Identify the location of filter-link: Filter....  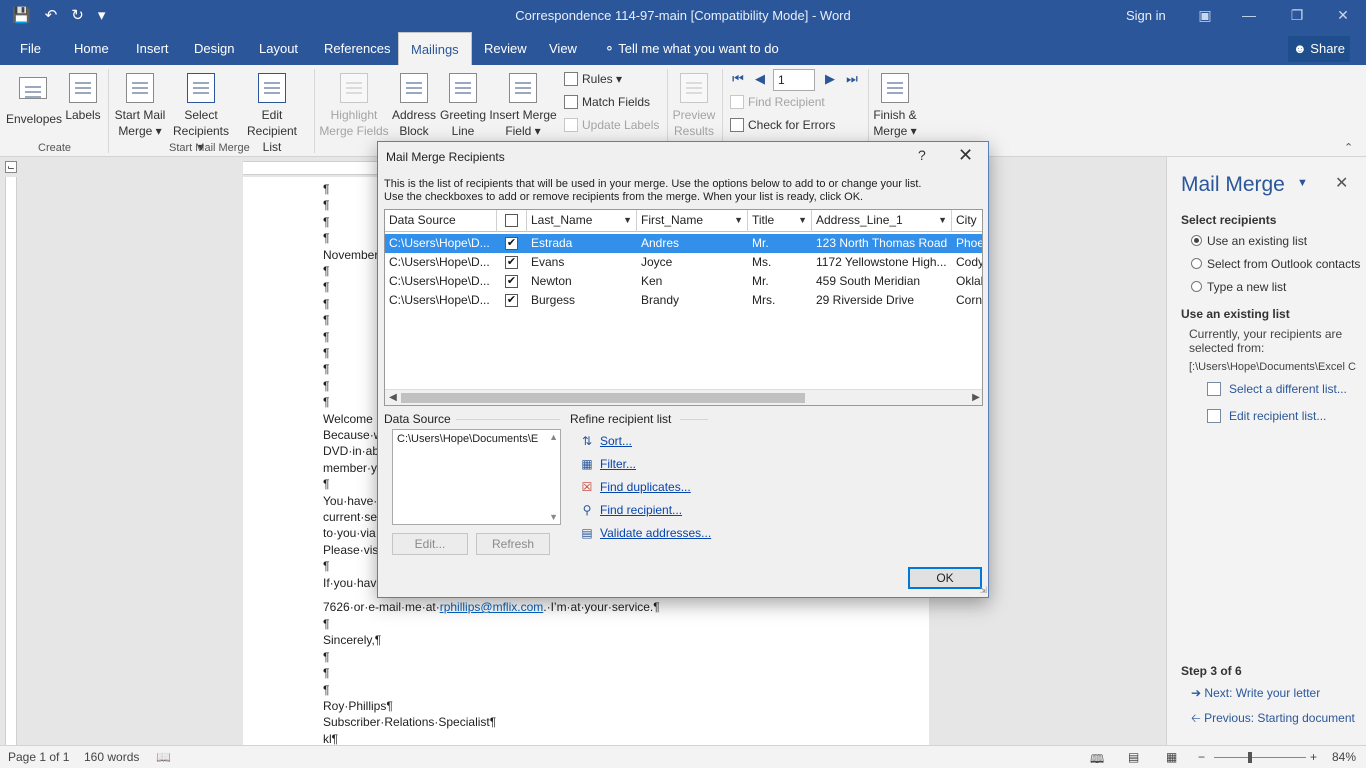
(618, 464).